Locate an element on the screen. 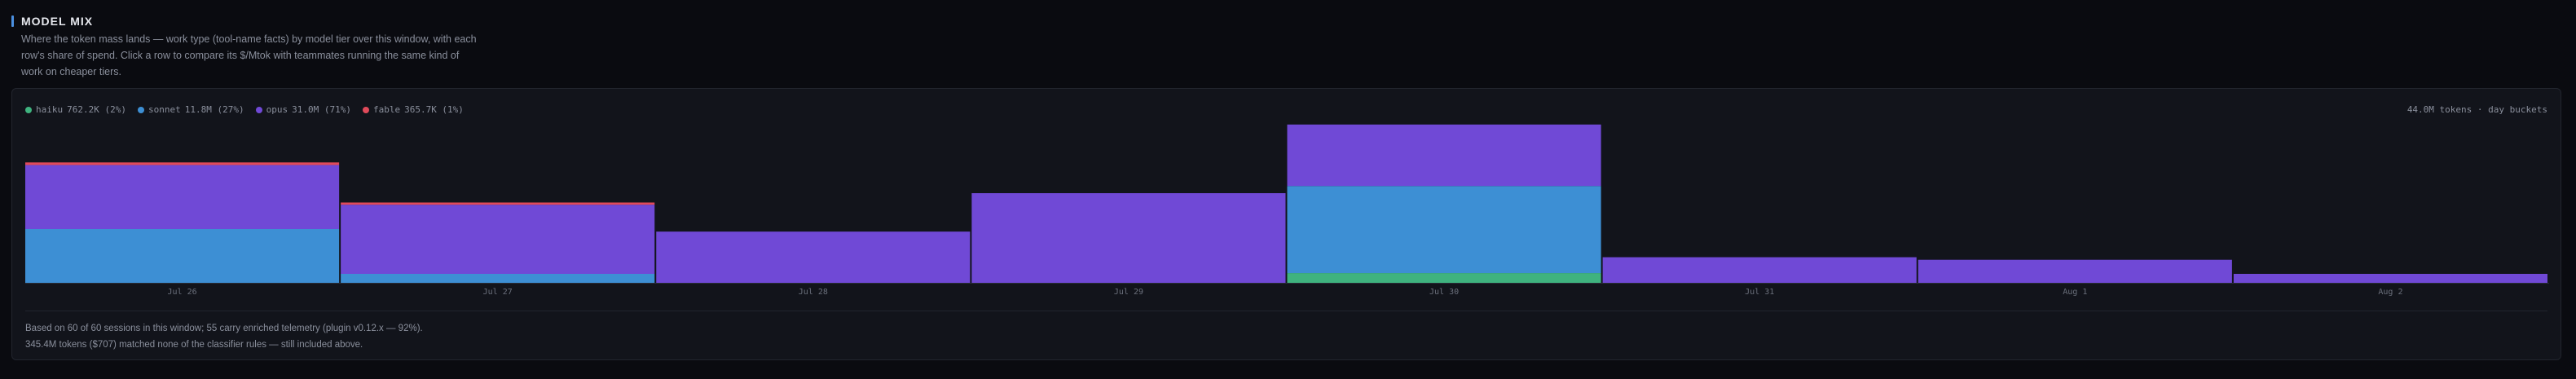 The image size is (2576, 379). accent-bar is located at coordinates (13, 21).